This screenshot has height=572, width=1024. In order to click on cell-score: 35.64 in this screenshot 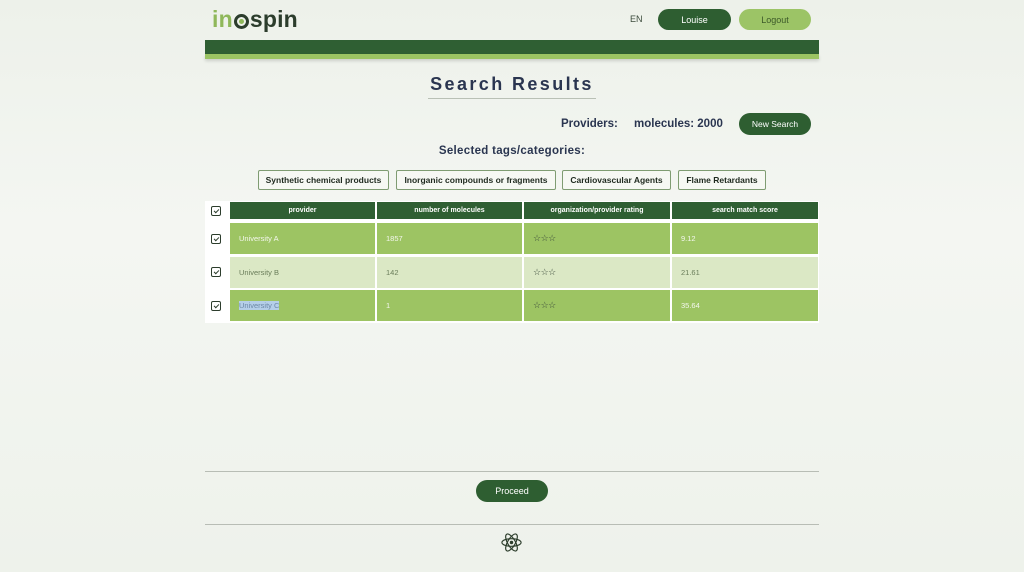, I will do `click(745, 305)`.